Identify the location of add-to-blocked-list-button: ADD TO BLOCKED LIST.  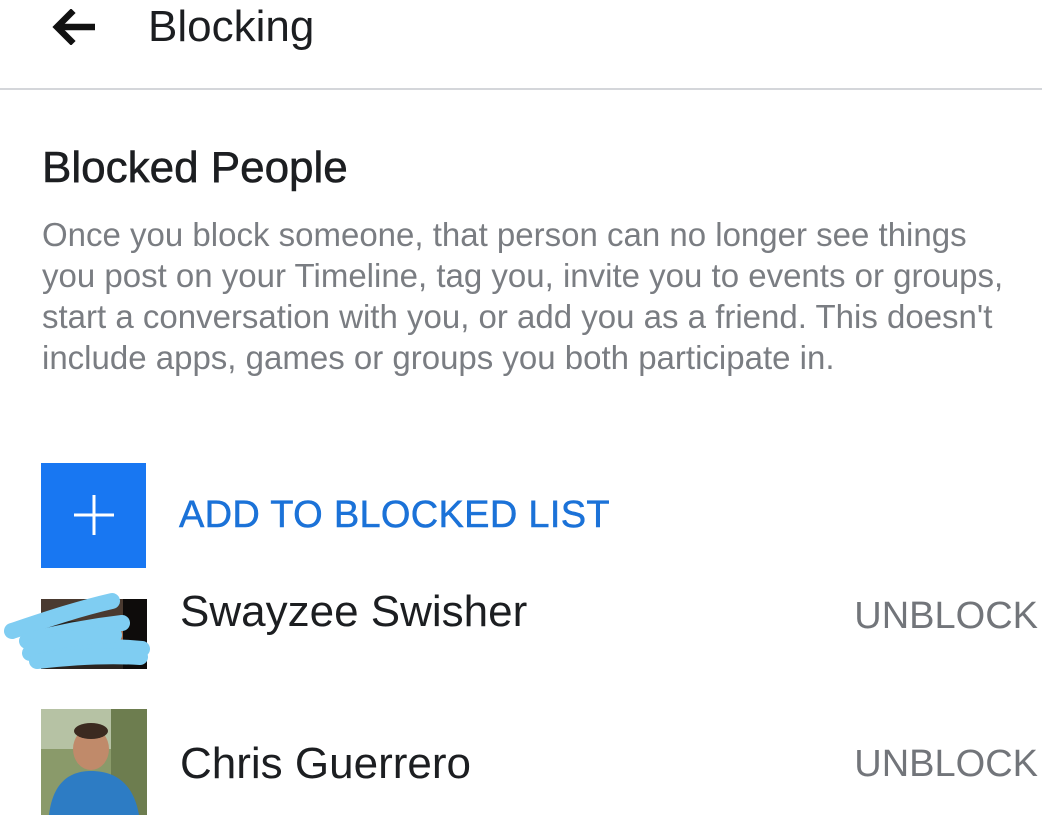
(325, 515).